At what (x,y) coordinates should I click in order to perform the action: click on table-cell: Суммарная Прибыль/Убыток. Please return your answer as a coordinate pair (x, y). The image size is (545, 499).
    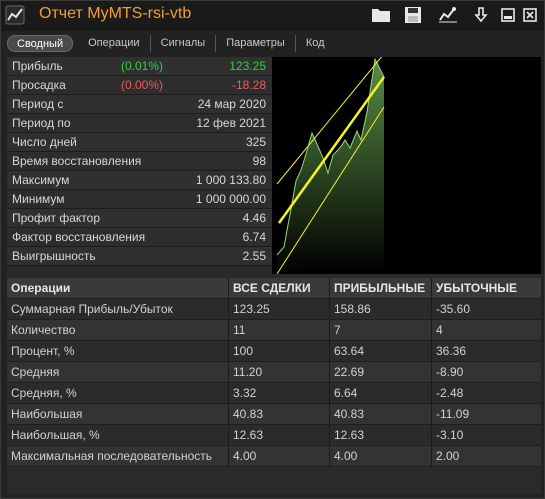
    Looking at the image, I should click on (118, 309).